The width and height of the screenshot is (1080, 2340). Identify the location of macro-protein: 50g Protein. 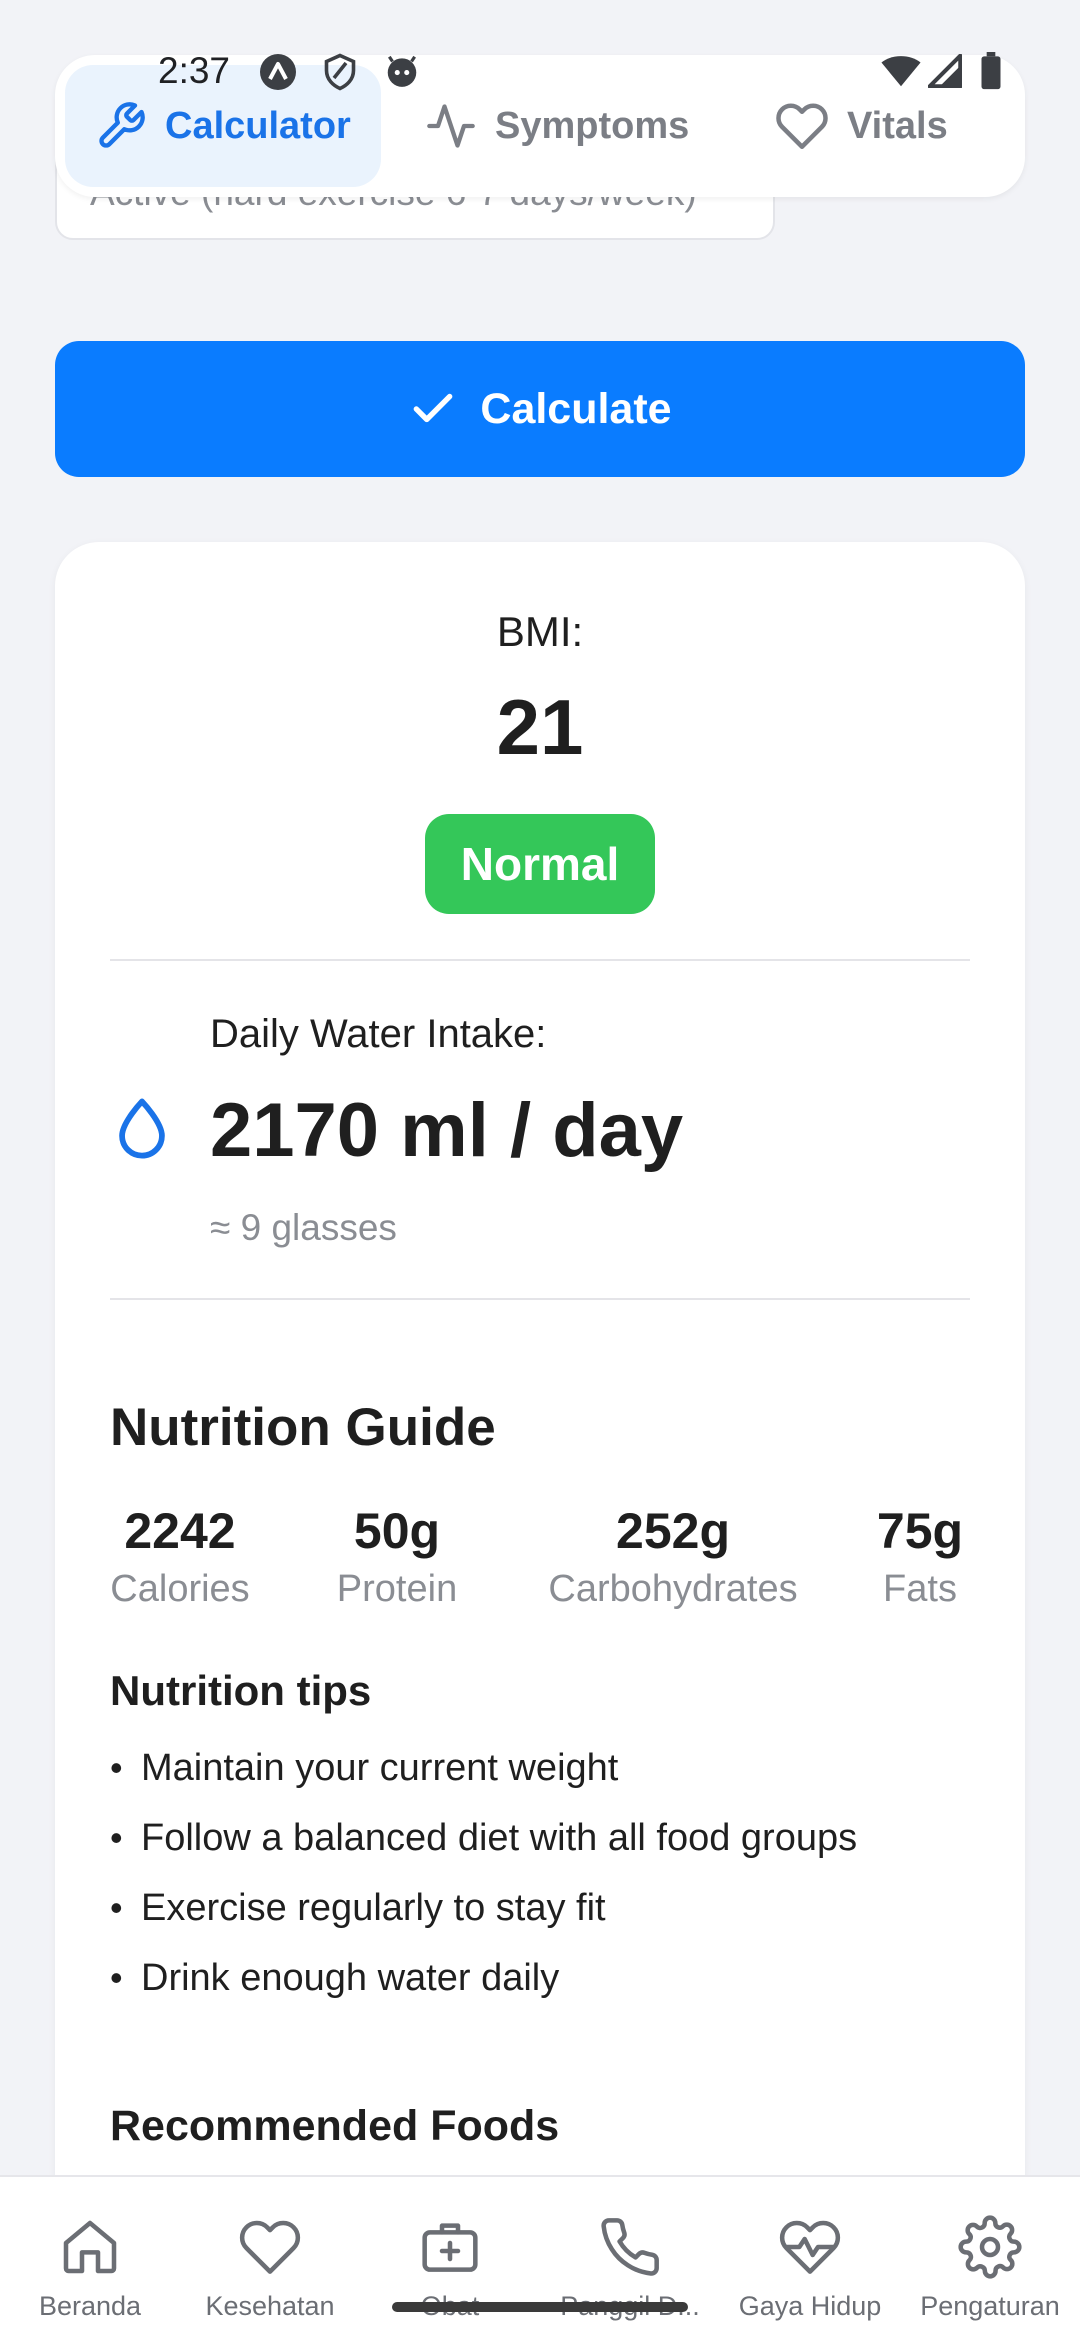
(397, 1556).